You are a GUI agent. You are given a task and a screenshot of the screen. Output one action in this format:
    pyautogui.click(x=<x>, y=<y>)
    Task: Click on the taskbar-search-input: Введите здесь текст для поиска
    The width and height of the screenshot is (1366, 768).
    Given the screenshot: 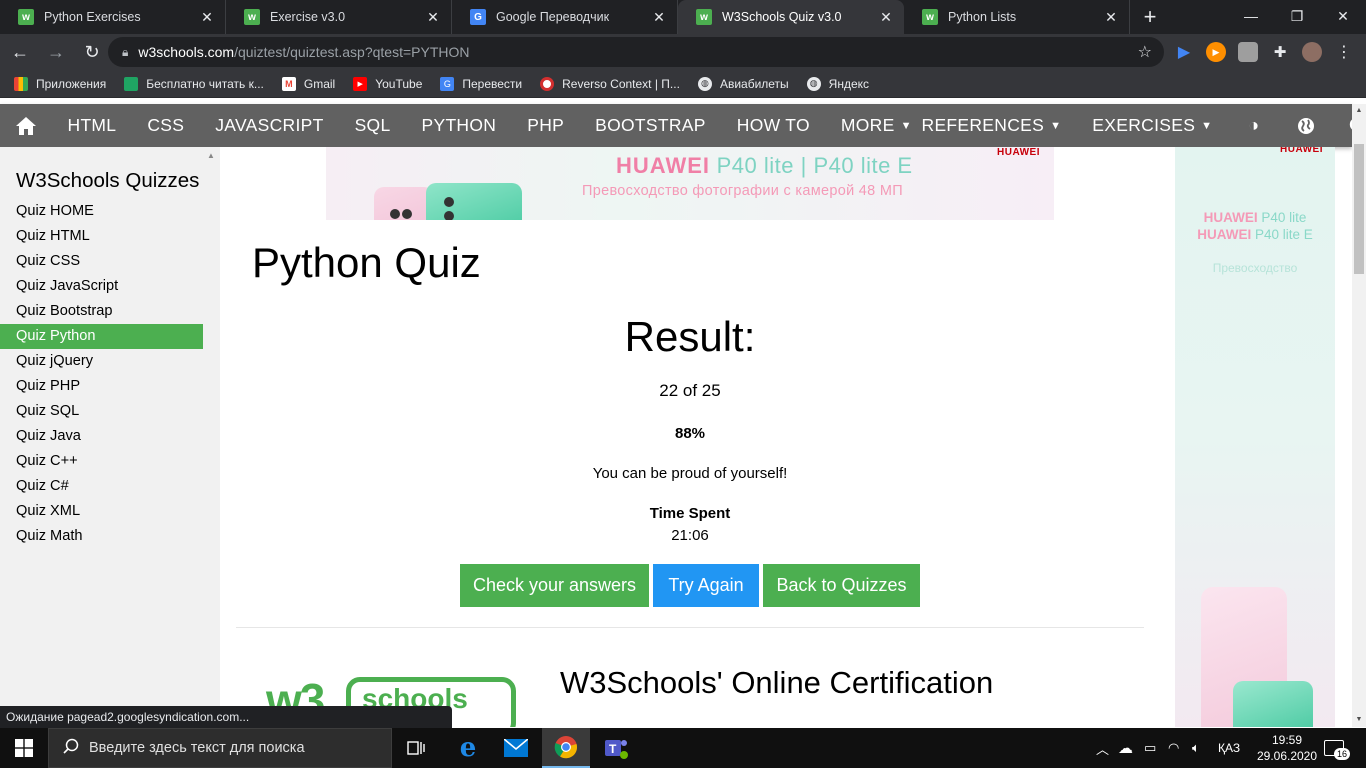 What is the action you would take?
    pyautogui.click(x=220, y=748)
    